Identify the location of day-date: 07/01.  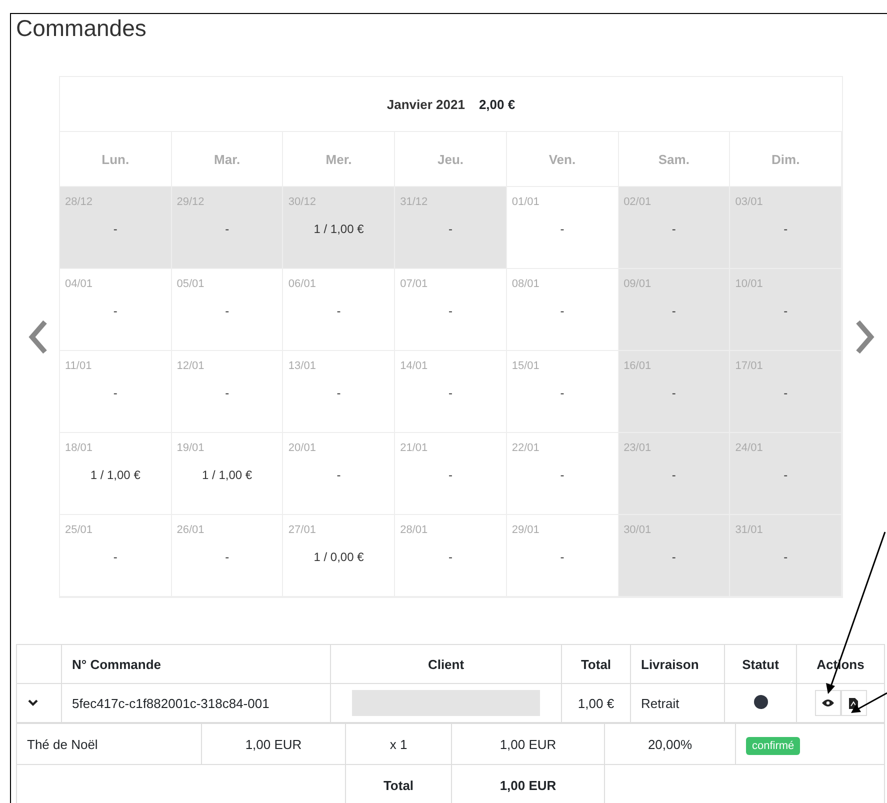
(414, 284).